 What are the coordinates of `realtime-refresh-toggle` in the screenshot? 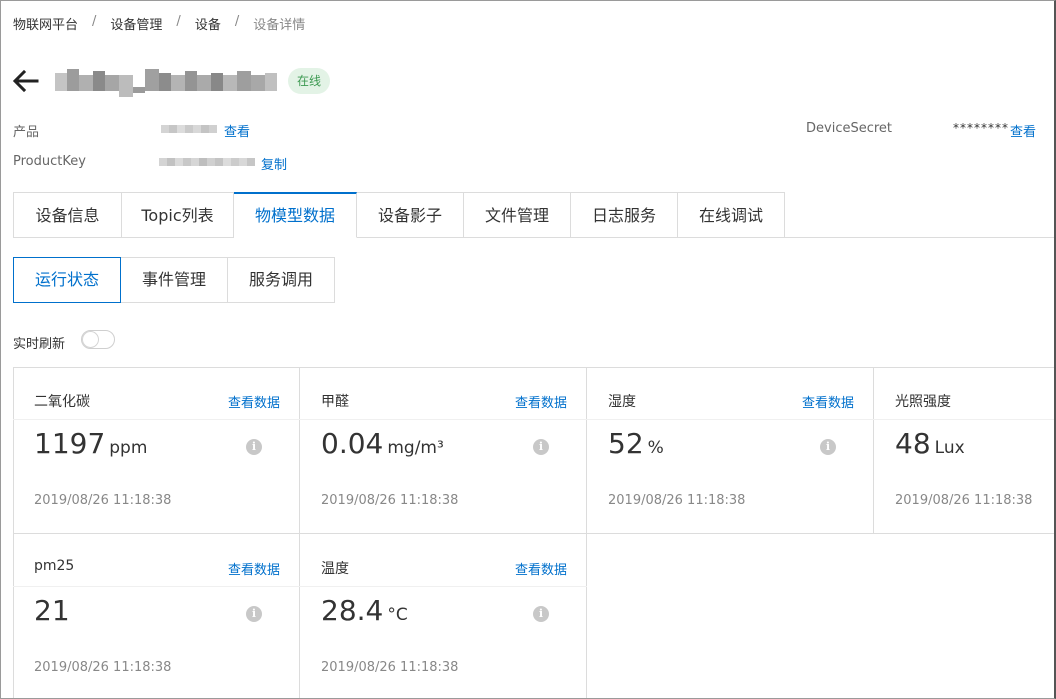 It's located at (98, 339).